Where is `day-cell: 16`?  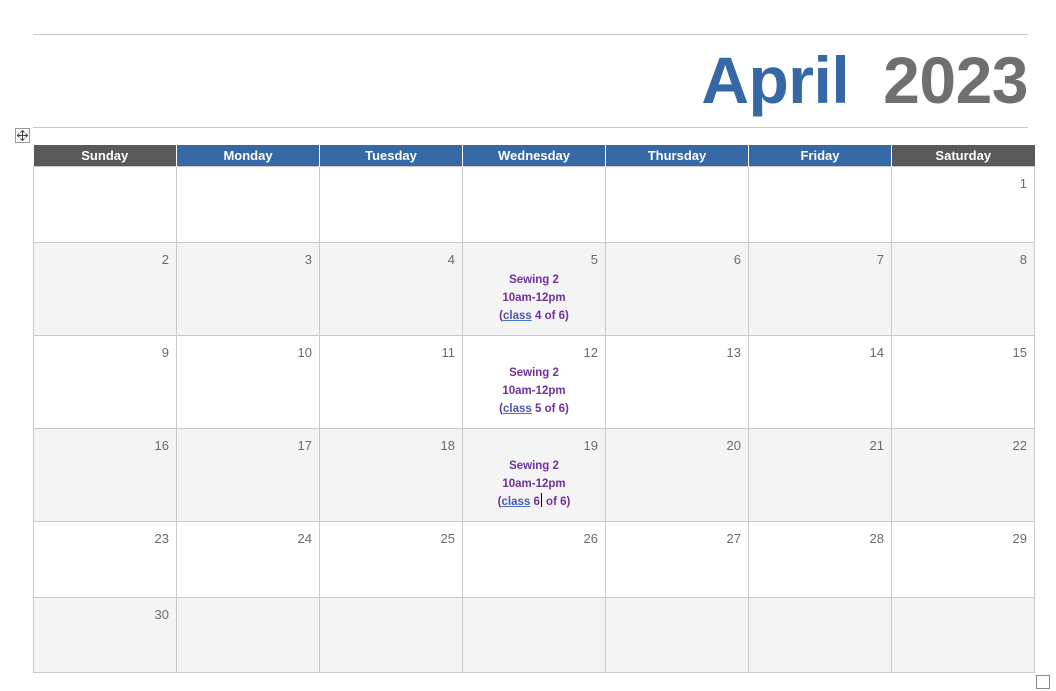
day-cell: 16 is located at coordinates (105, 475).